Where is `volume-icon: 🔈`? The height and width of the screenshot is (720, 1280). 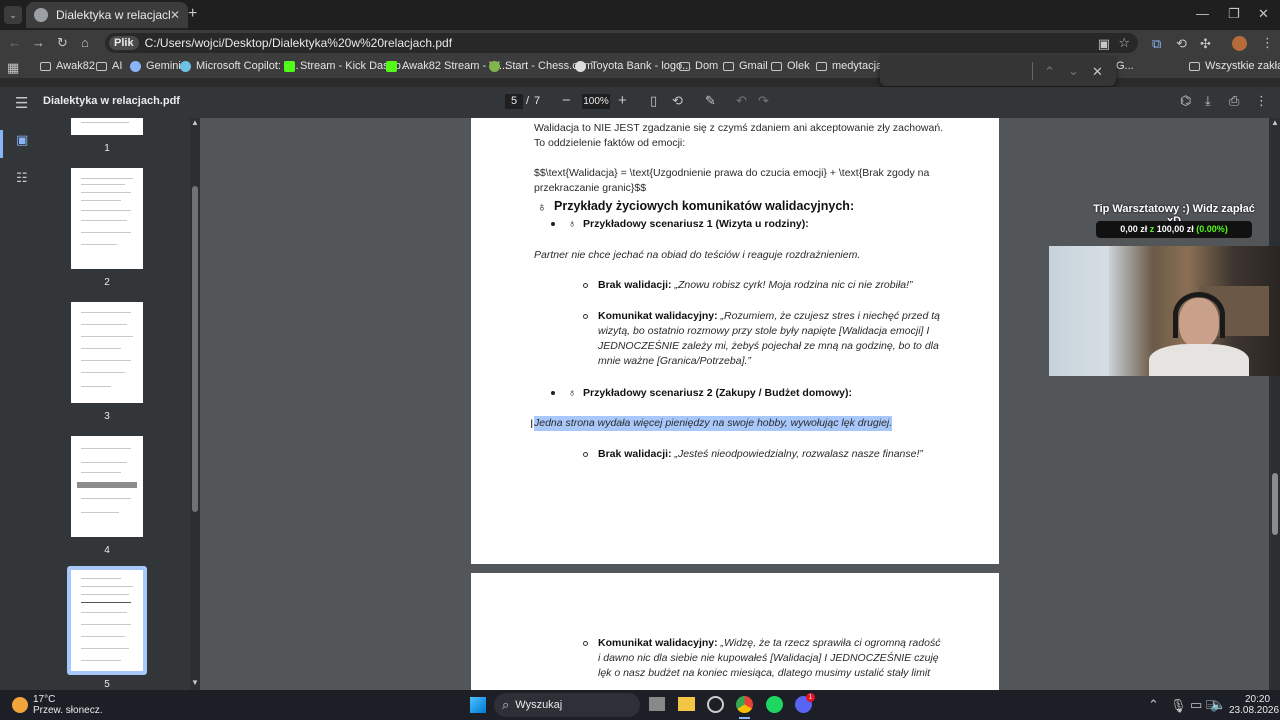 volume-icon: 🔈 is located at coordinates (1218, 705).